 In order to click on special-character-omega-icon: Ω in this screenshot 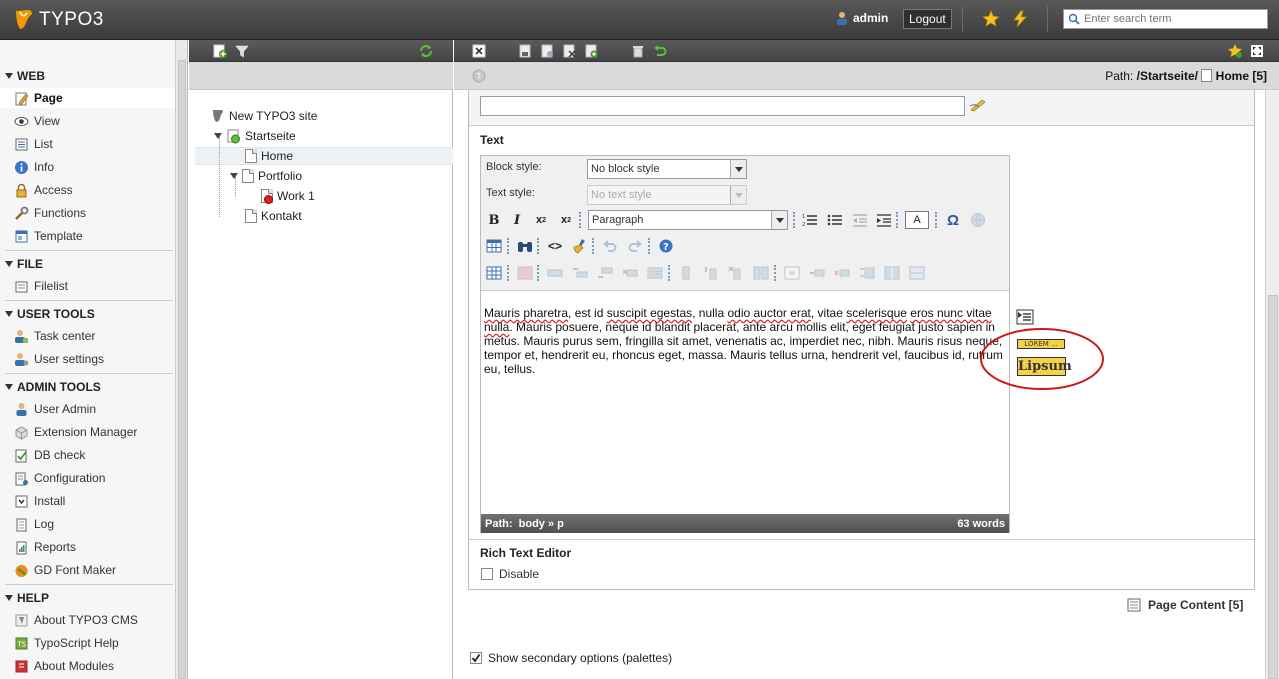, I will do `click(953, 220)`.